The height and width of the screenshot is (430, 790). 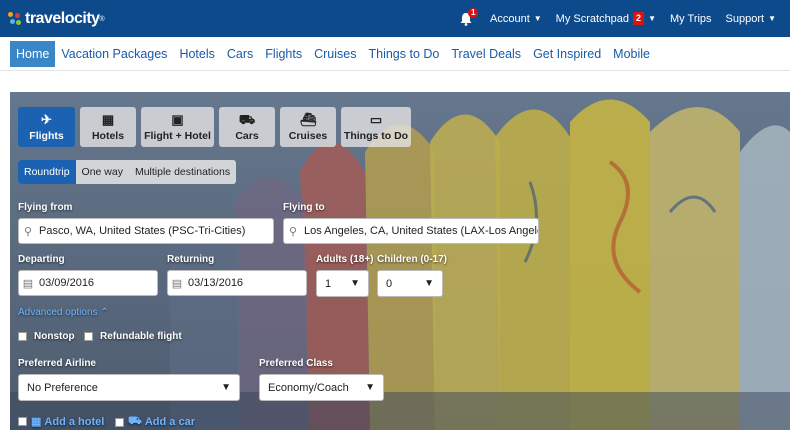 I want to click on returning-date-value: 03/13/2016, so click(x=216, y=283).